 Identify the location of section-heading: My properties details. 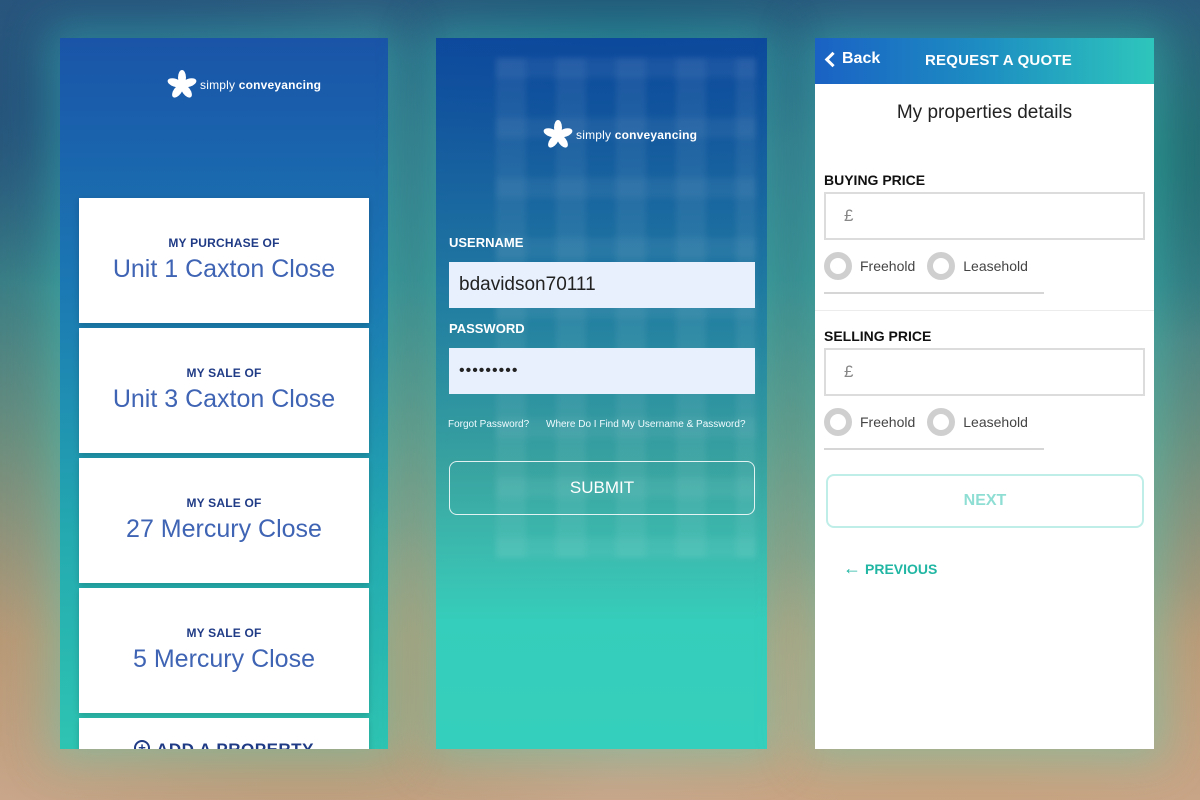
(984, 112).